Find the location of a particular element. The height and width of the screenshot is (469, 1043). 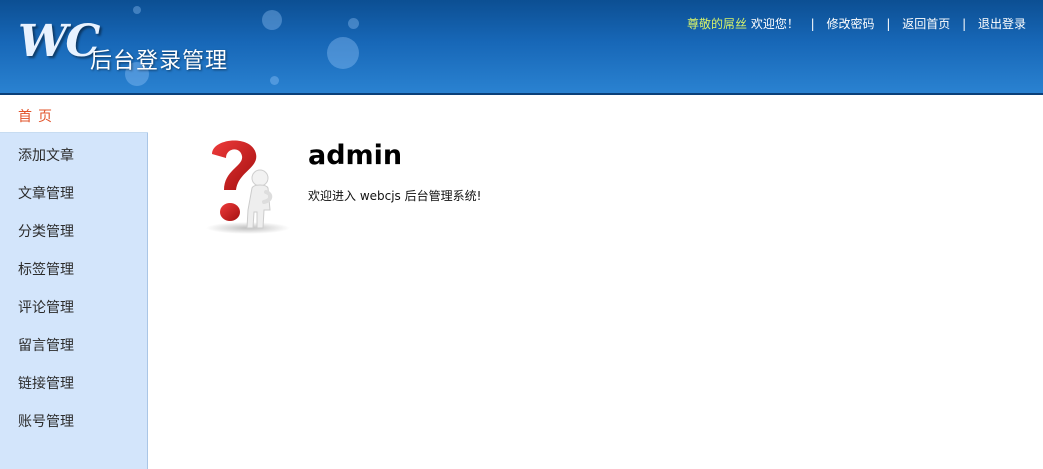

sidebar-item-message-management: 留言管理 is located at coordinates (73, 342).